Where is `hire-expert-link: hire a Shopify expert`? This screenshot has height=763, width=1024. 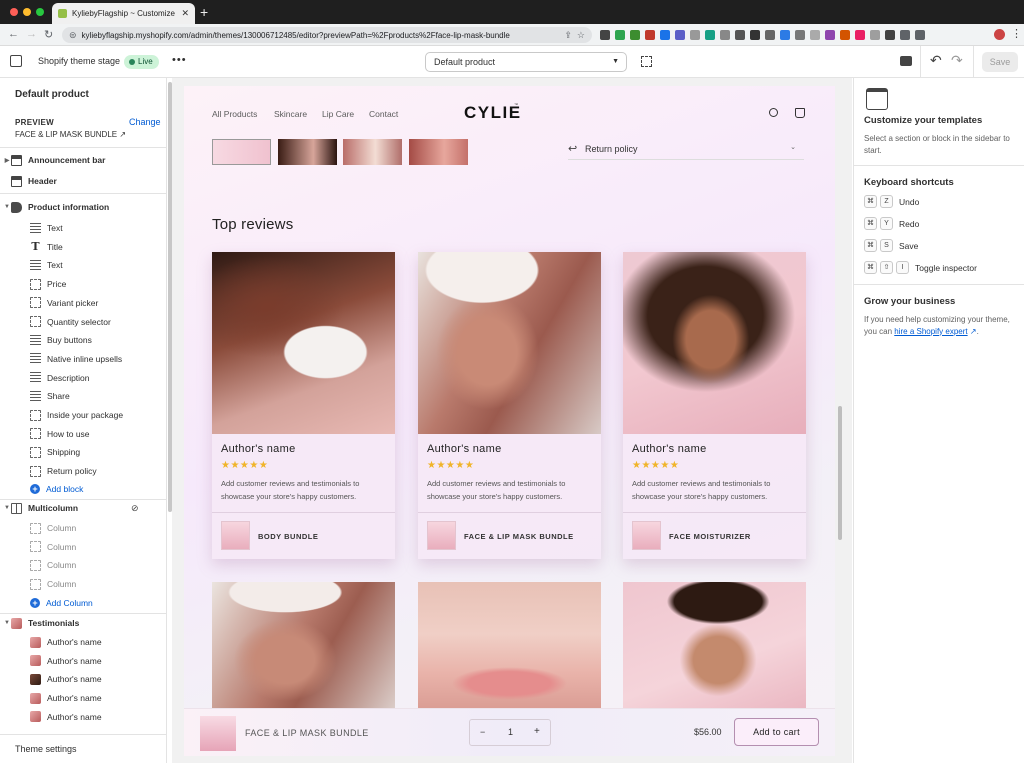 hire-expert-link: hire a Shopify expert is located at coordinates (930, 331).